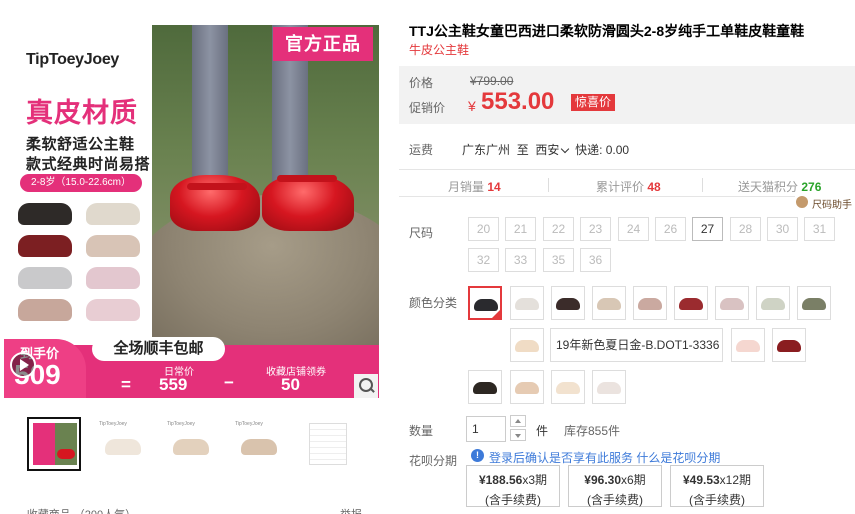  What do you see at coordinates (782, 229) in the screenshot?
I see `size-option-30: 30` at bounding box center [782, 229].